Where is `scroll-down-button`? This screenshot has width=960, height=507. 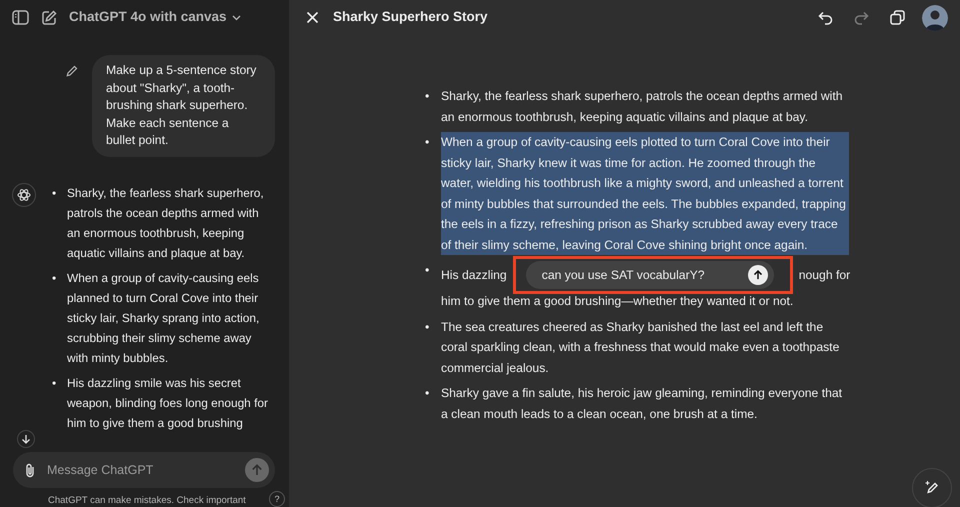 scroll-down-button is located at coordinates (26, 439).